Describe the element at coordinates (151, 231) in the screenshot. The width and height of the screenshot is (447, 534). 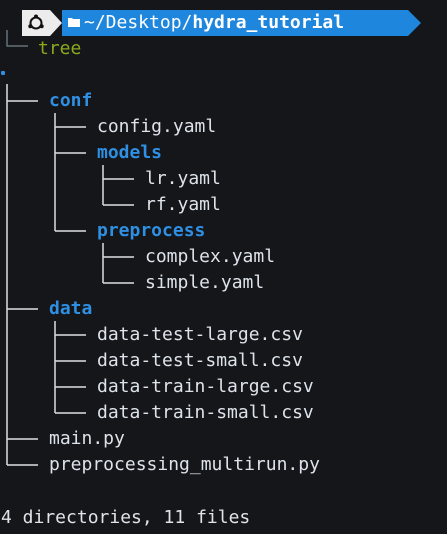
I see `tree-dir-preprocess: preprocess` at that location.